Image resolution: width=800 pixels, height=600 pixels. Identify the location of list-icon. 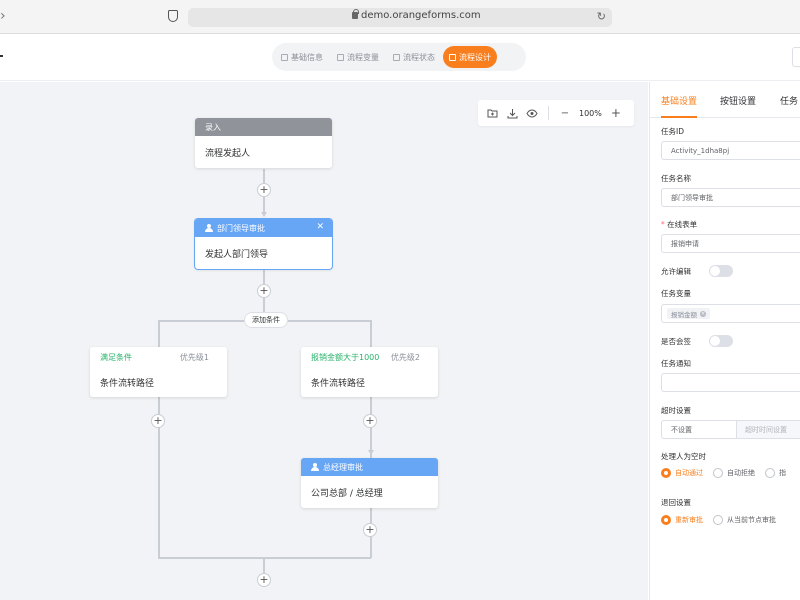
(396, 57).